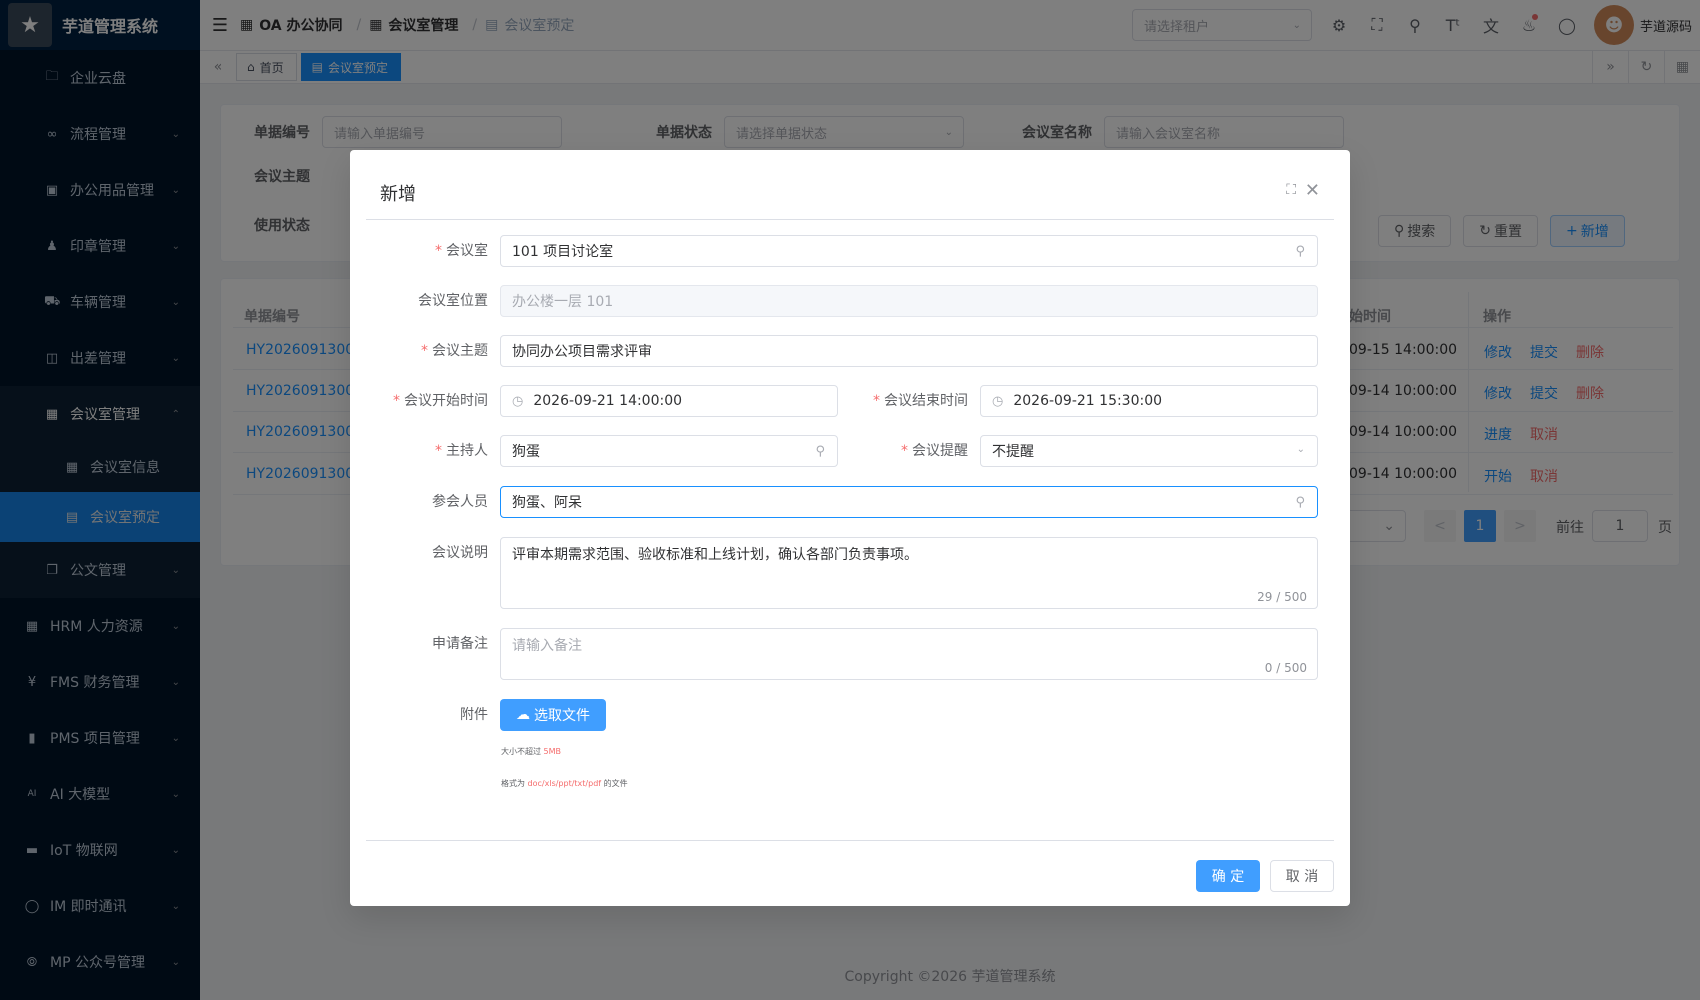 The height and width of the screenshot is (1000, 1700). I want to click on form-item-remind: * 会议提醒 不提醒 ⌄, so click(1074, 451).